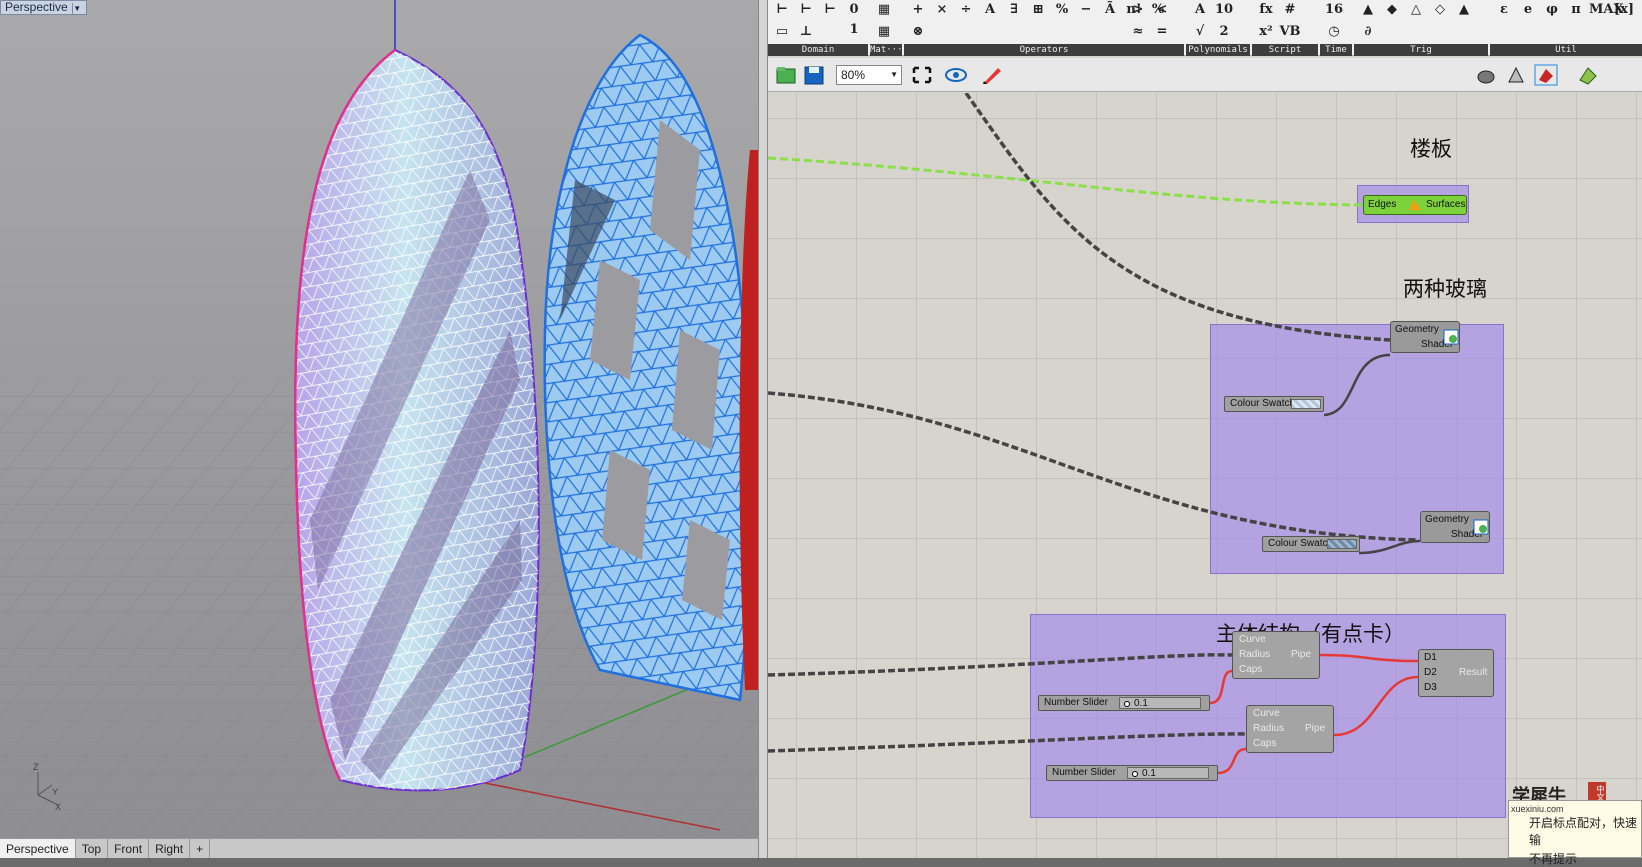 The image size is (1642, 867). Describe the element at coordinates (1486, 75) in the screenshot. I see `preview-wire-icon` at that location.